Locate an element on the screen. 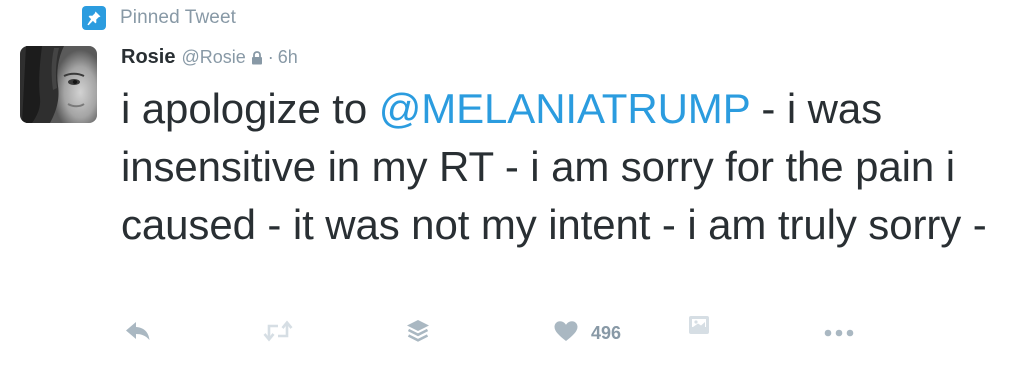 The height and width of the screenshot is (368, 1024). pin-icon is located at coordinates (94, 18).